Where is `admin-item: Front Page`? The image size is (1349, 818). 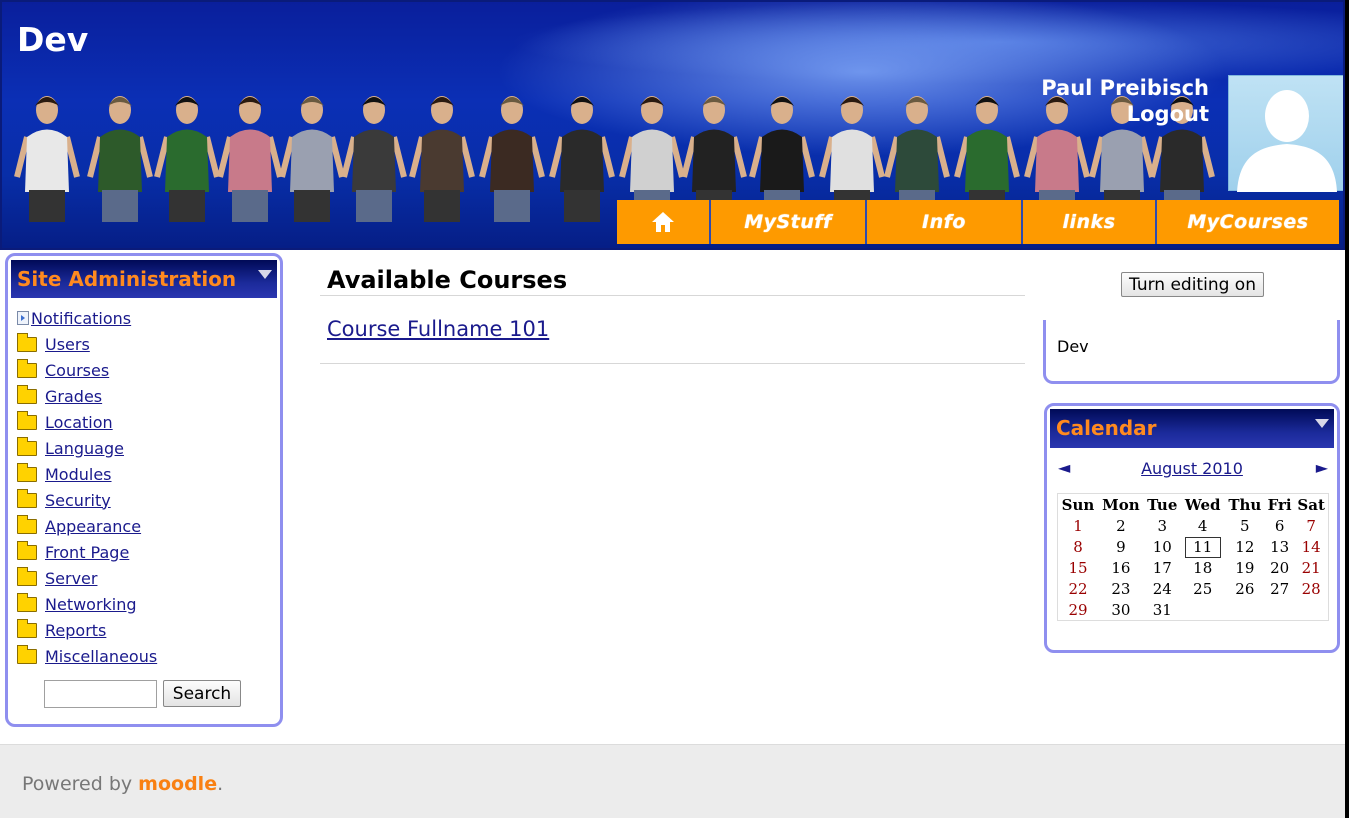 admin-item: Front Page is located at coordinates (87, 552).